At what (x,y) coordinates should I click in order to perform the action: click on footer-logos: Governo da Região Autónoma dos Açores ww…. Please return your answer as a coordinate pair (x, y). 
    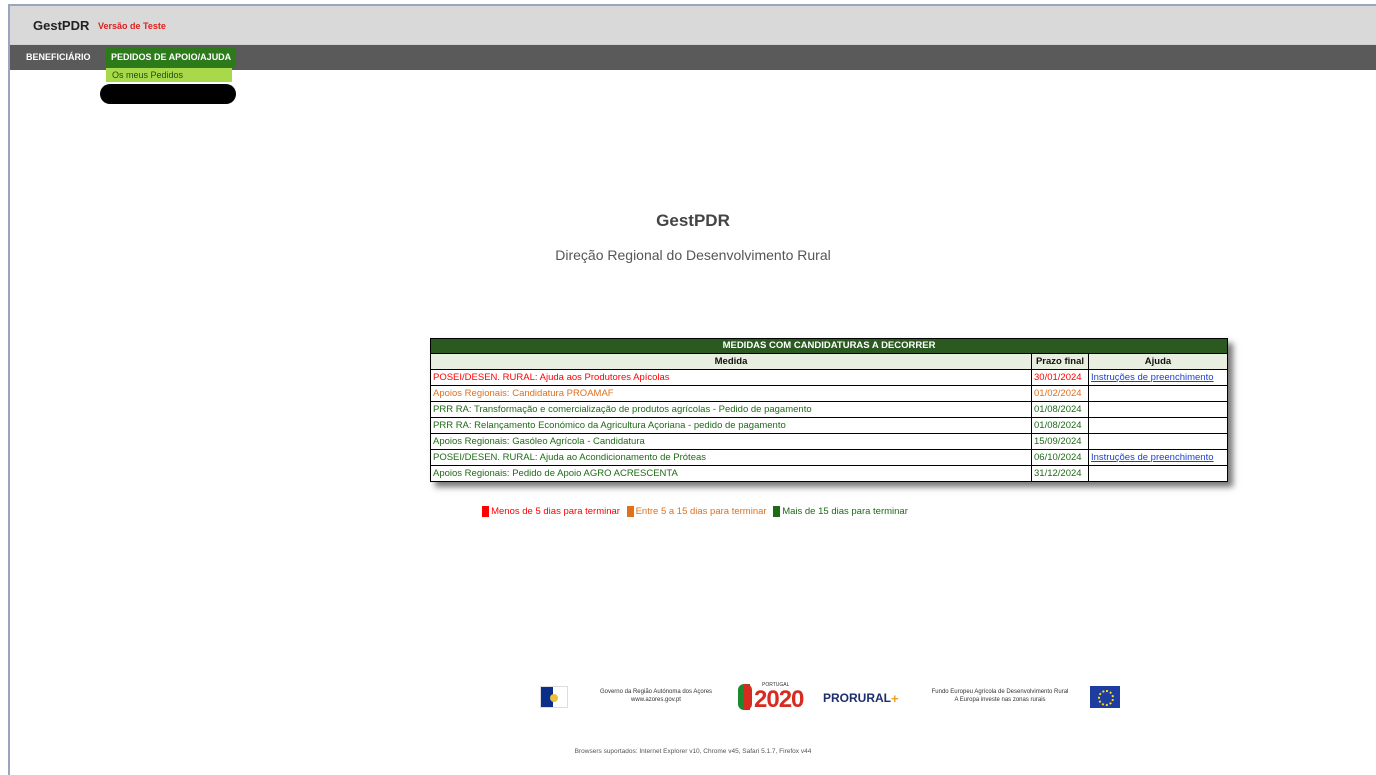
    Looking at the image, I should click on (830, 698).